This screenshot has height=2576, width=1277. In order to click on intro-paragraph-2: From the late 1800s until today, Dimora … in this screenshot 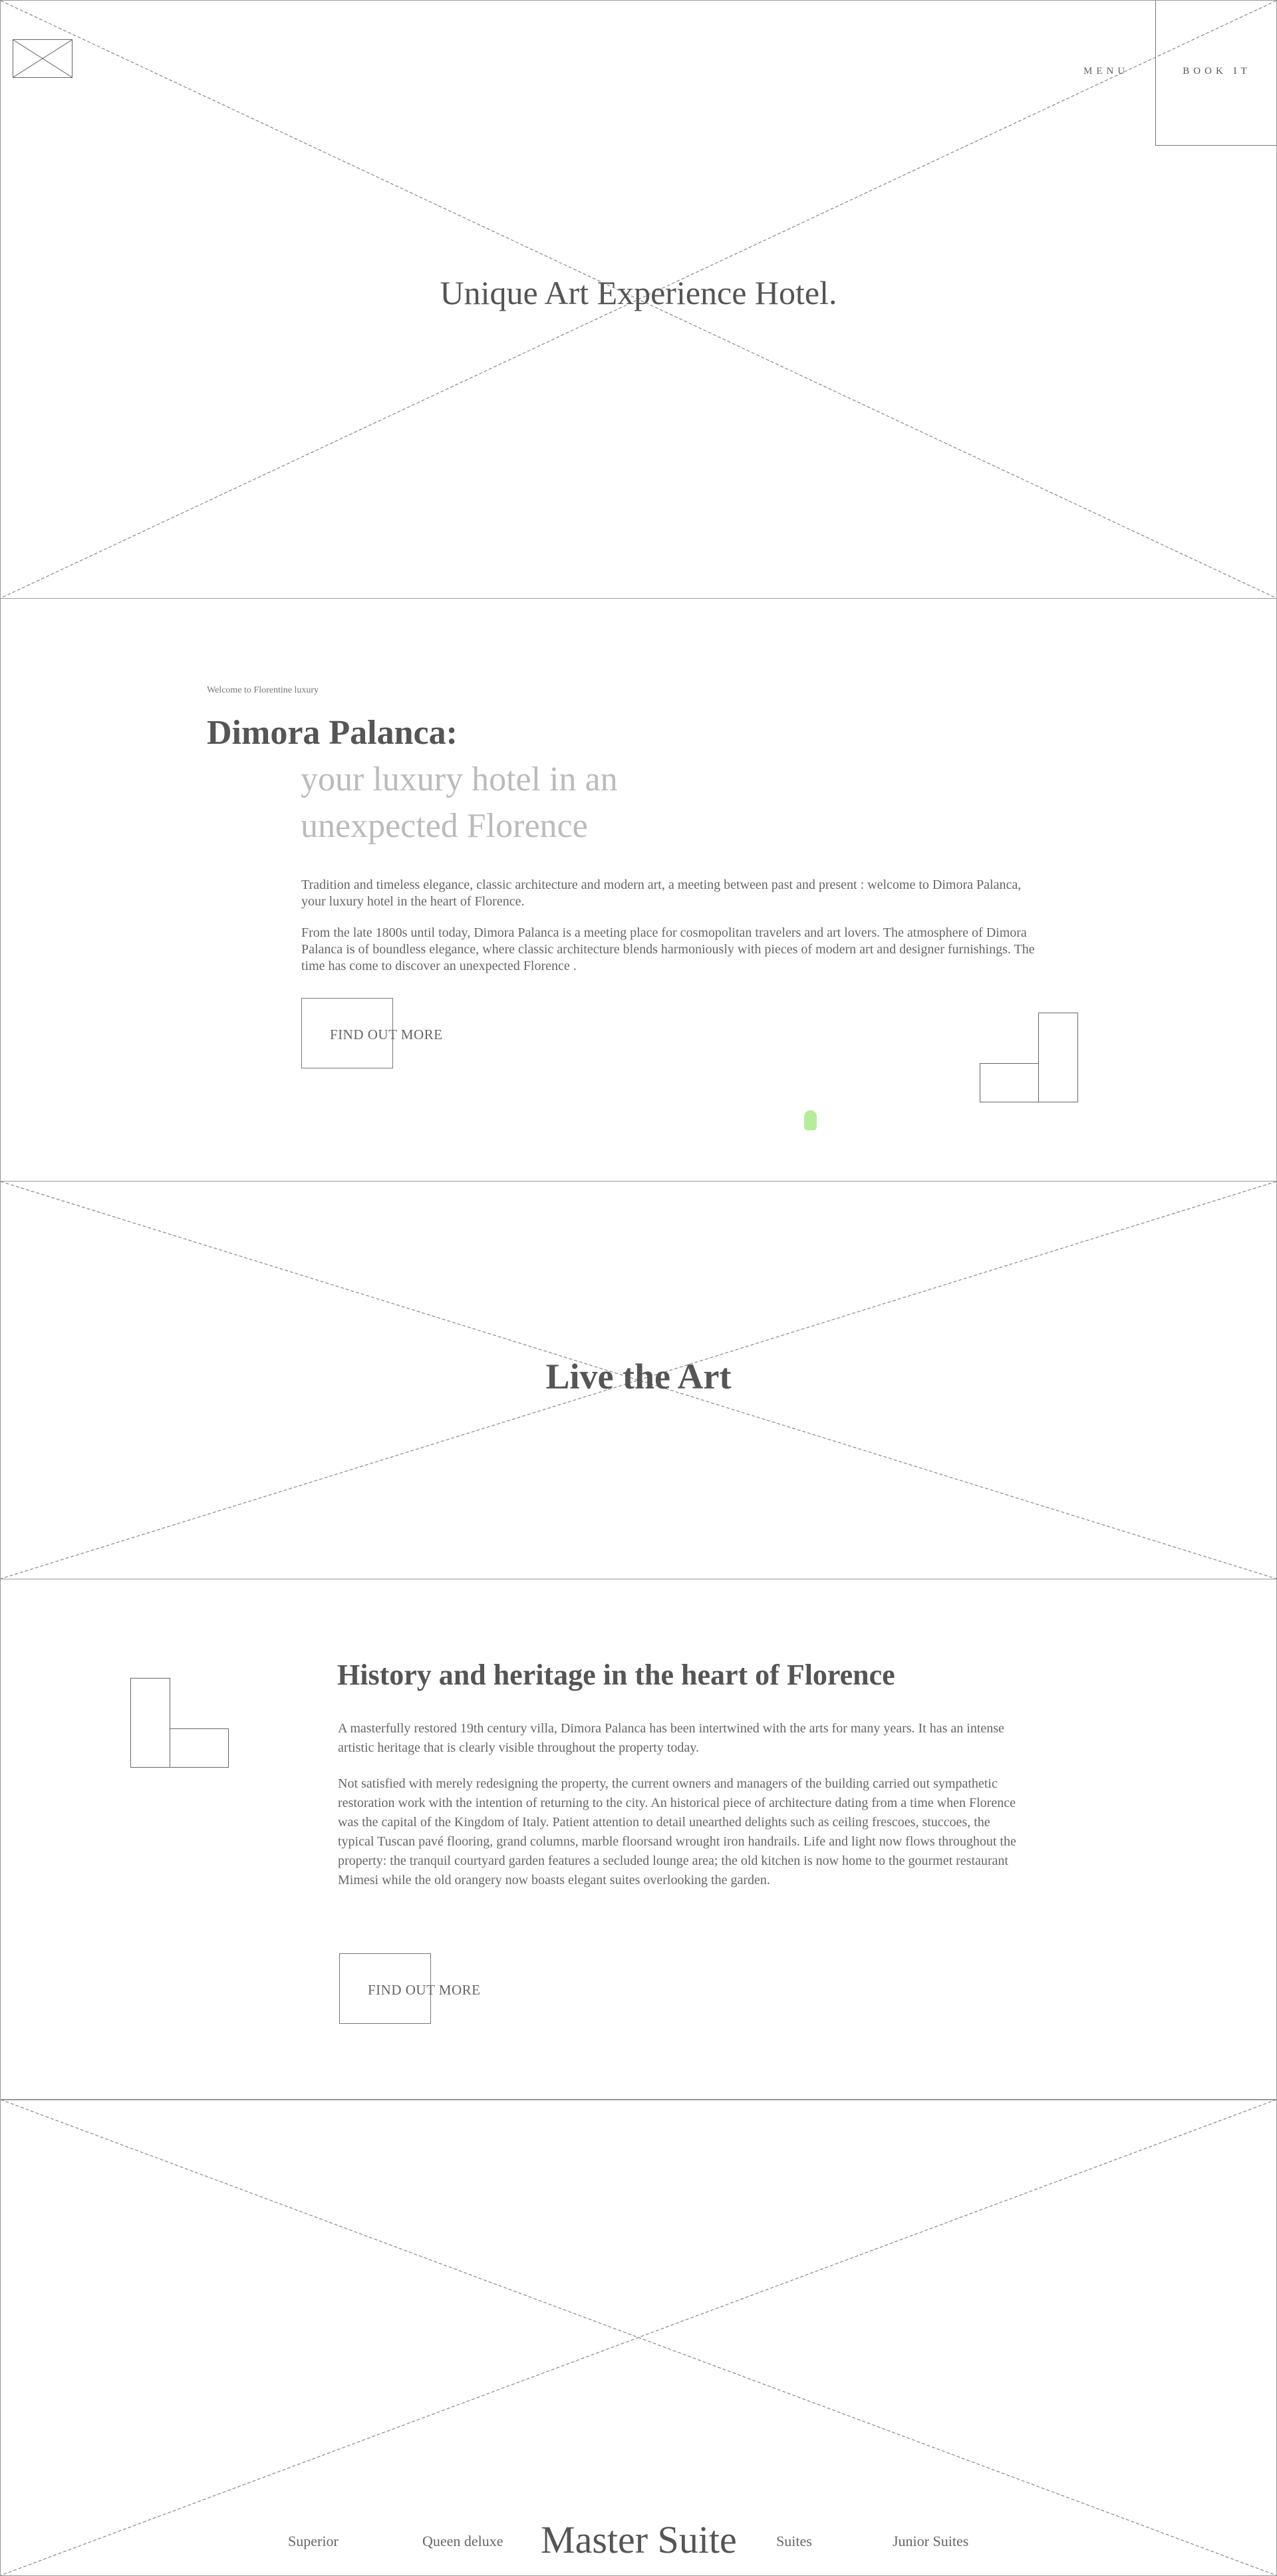, I will do `click(668, 949)`.